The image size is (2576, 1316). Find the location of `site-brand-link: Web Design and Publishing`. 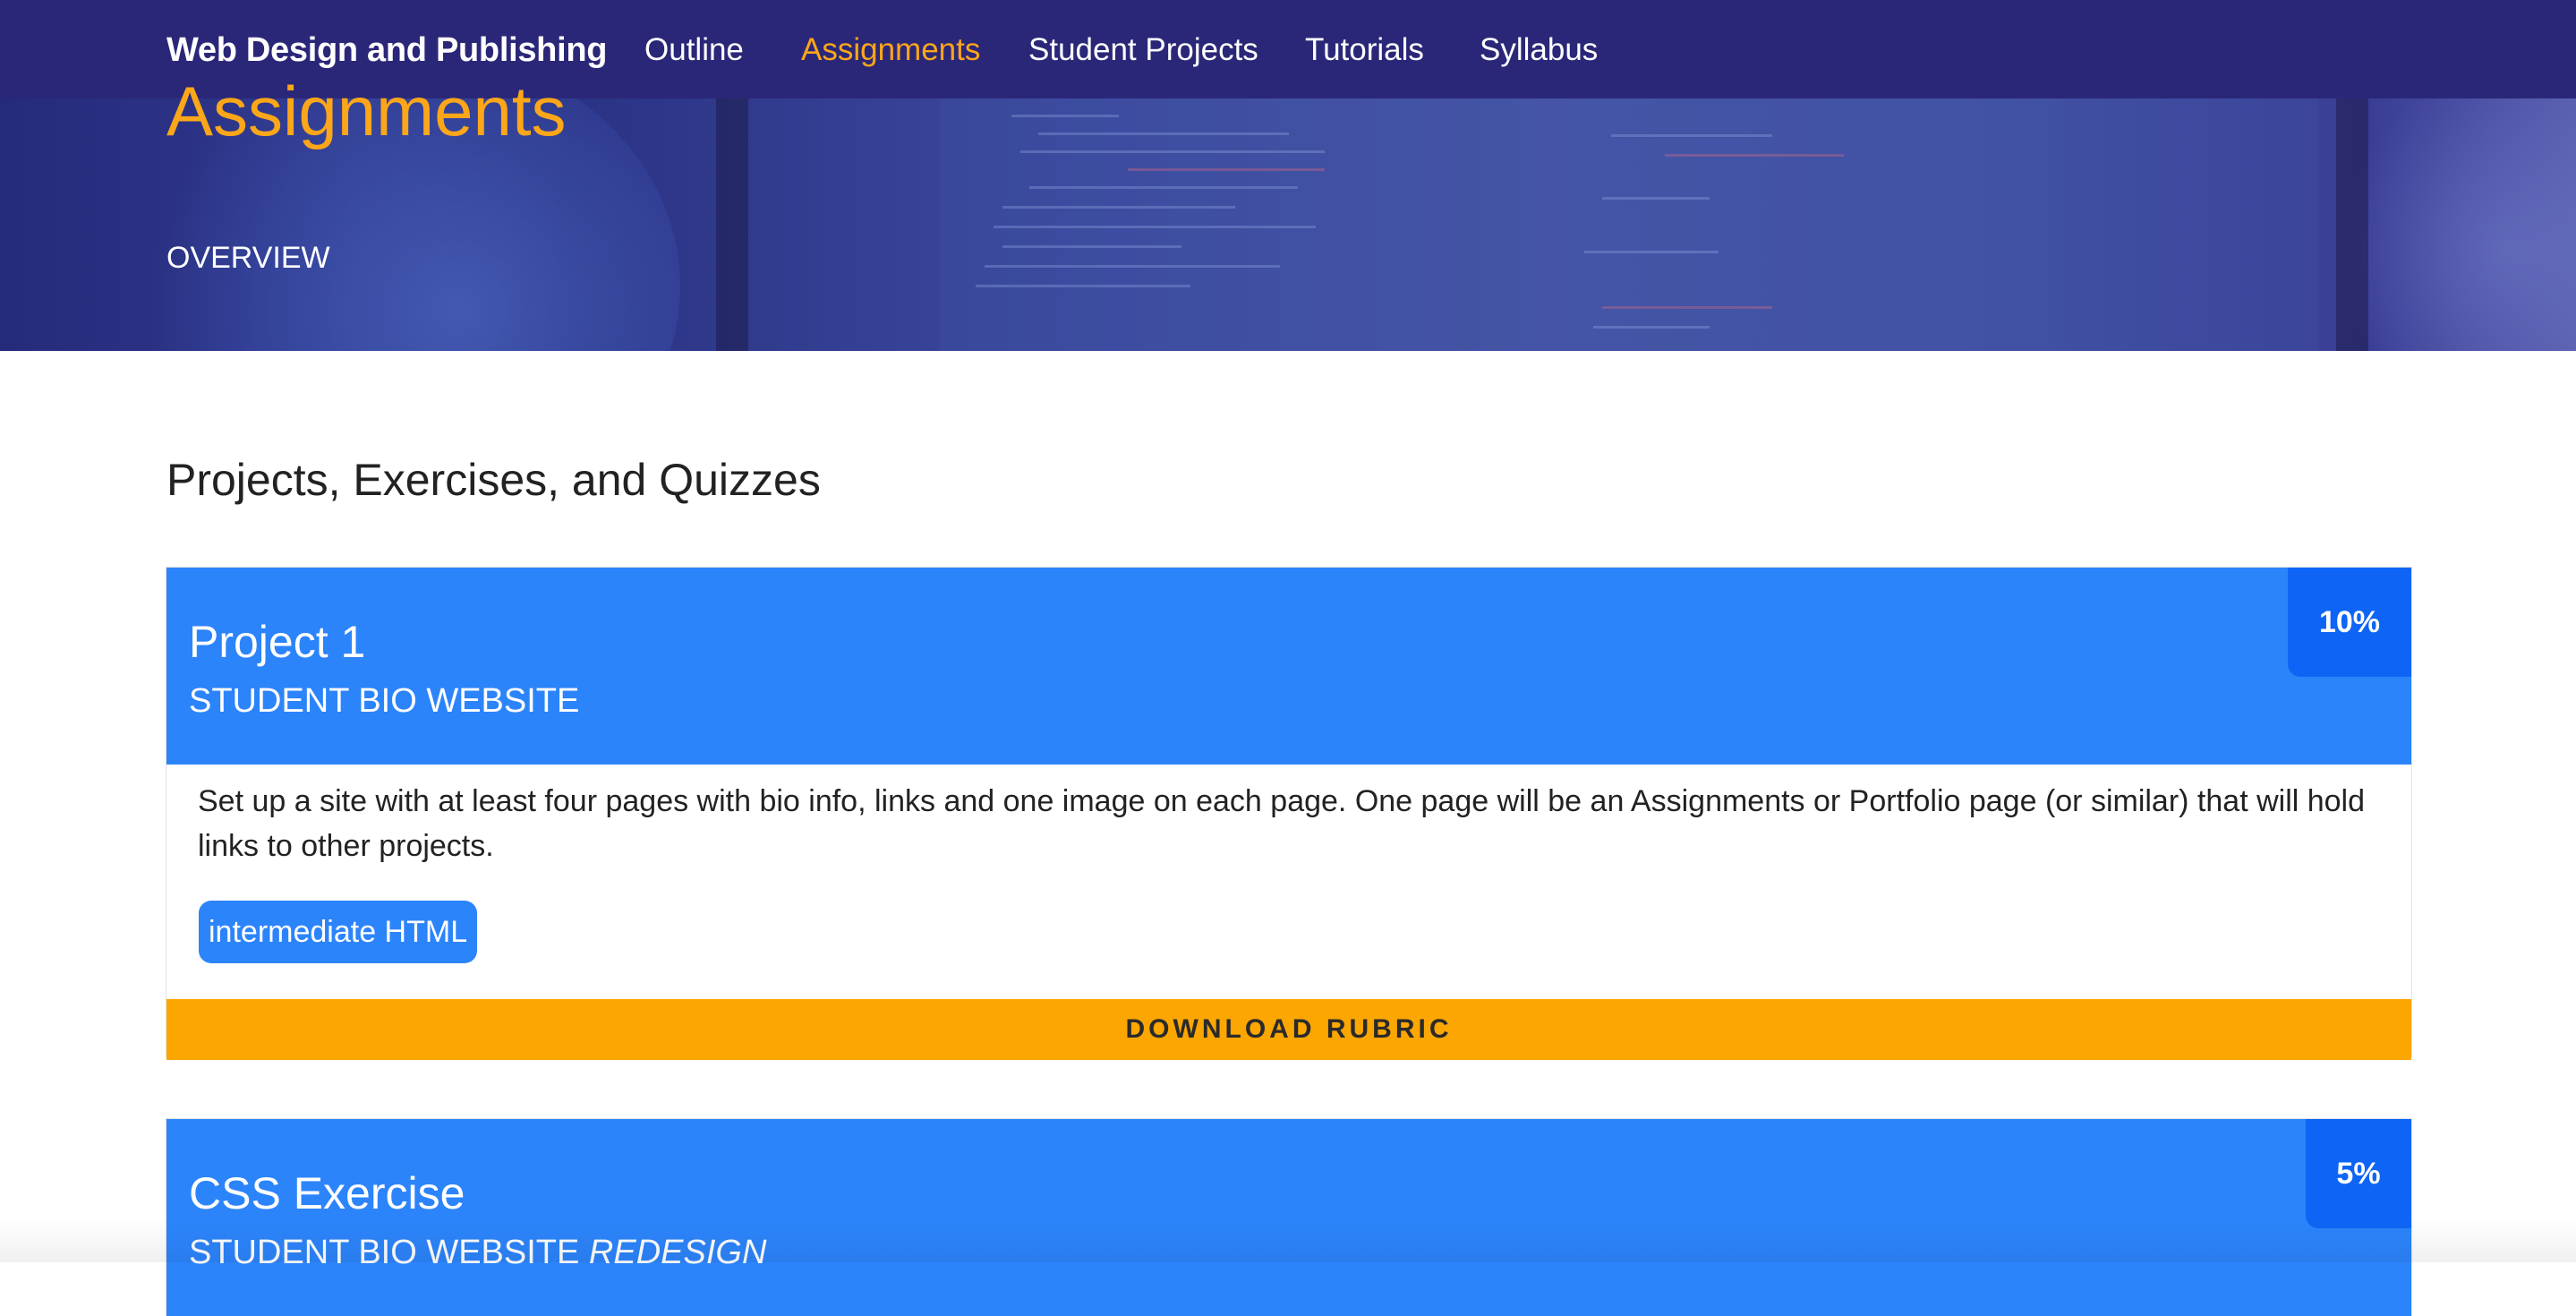

site-brand-link: Web Design and Publishing is located at coordinates (386, 50).